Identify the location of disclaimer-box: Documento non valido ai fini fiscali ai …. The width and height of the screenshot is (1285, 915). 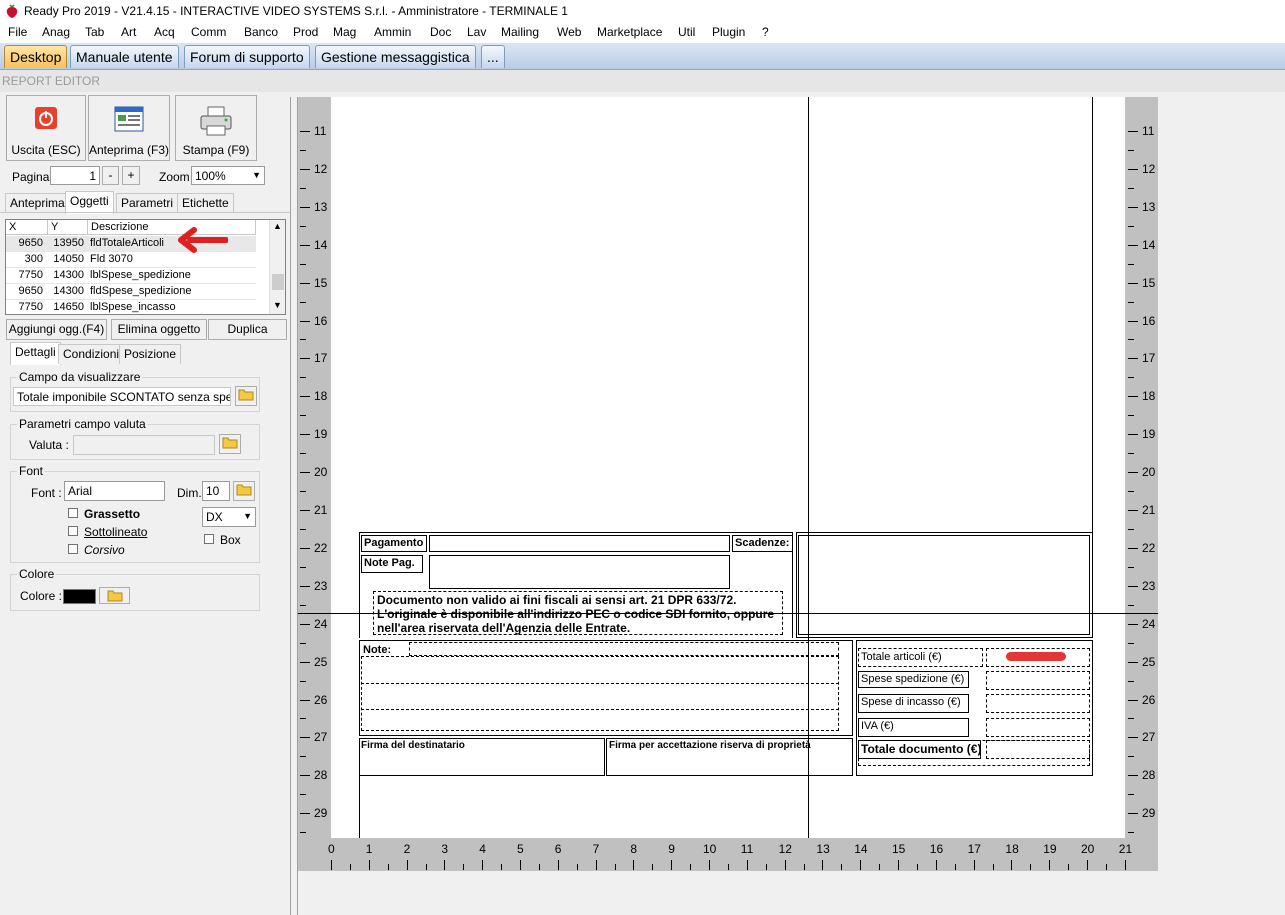
(578, 613).